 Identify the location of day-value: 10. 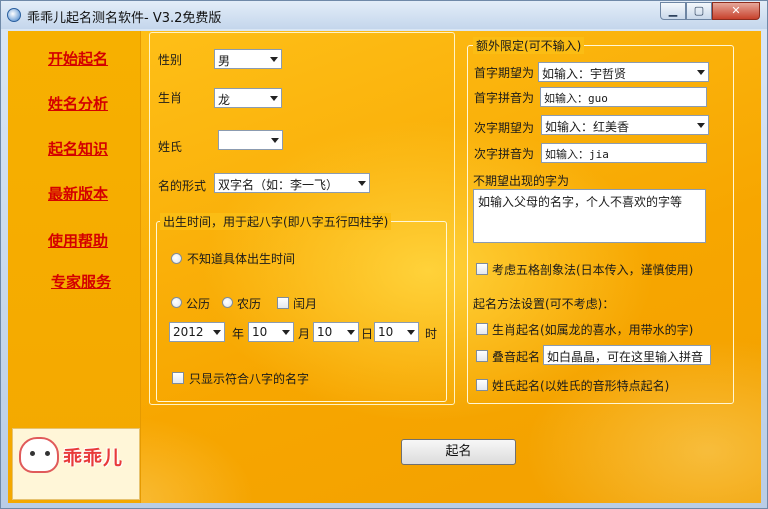
(325, 332).